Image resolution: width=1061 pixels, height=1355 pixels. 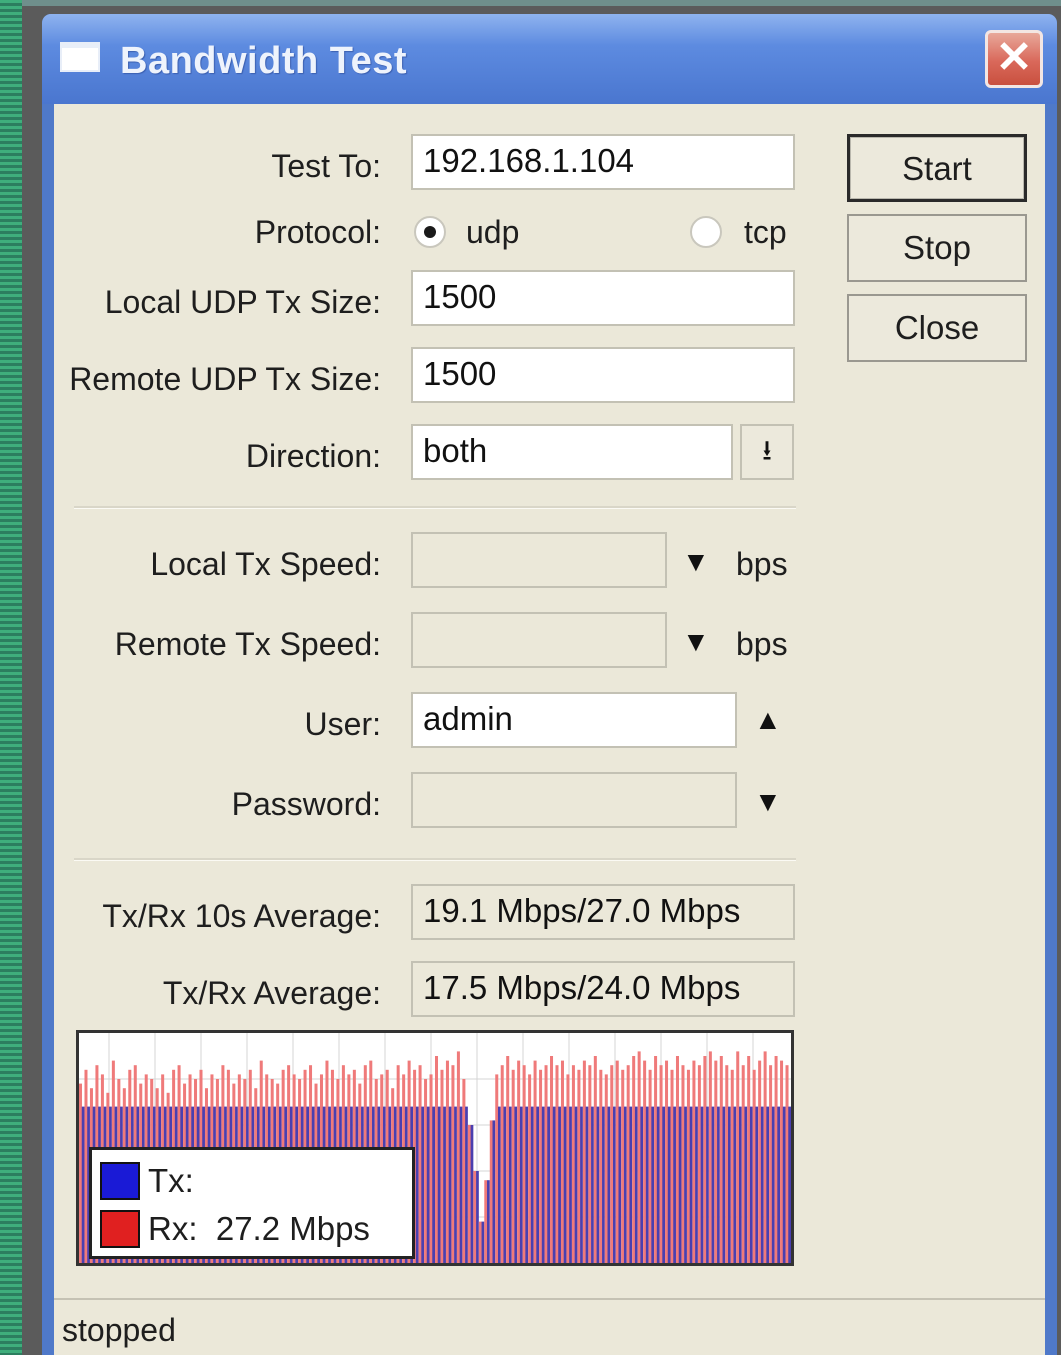 I want to click on test-to-input: 192.168.1.104, so click(x=603, y=162).